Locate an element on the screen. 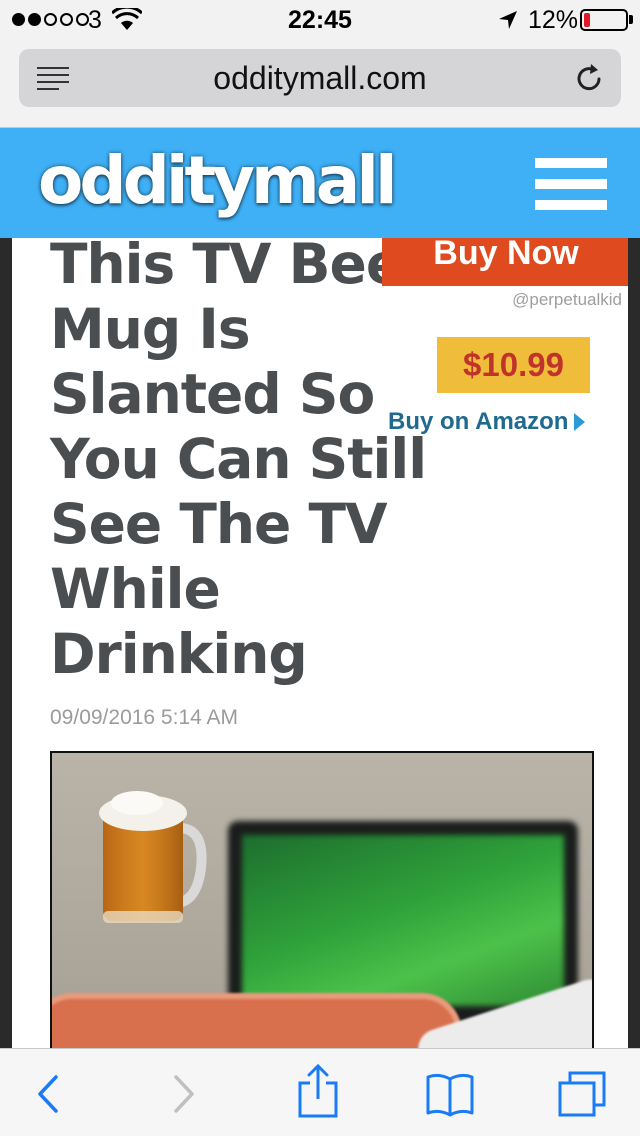 The width and height of the screenshot is (640, 1136). back-icon is located at coordinates (52, 1094).